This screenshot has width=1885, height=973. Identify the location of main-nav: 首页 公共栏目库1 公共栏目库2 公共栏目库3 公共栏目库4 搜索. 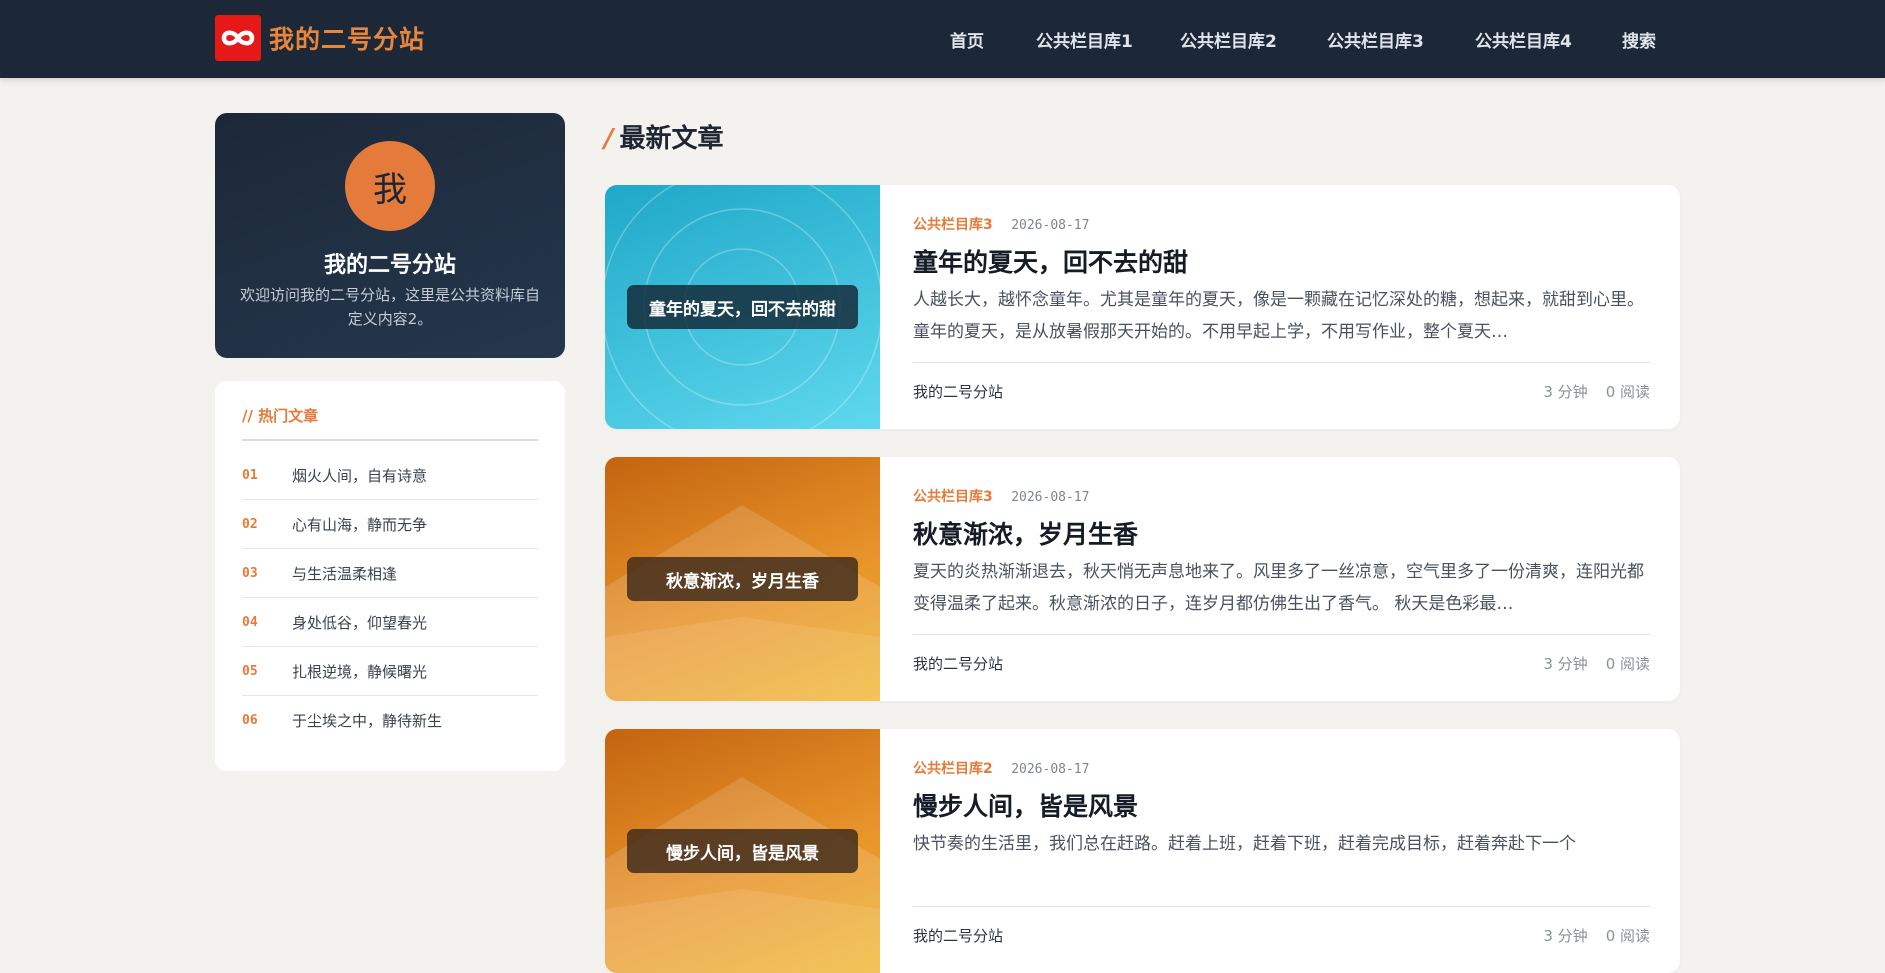
(942, 39).